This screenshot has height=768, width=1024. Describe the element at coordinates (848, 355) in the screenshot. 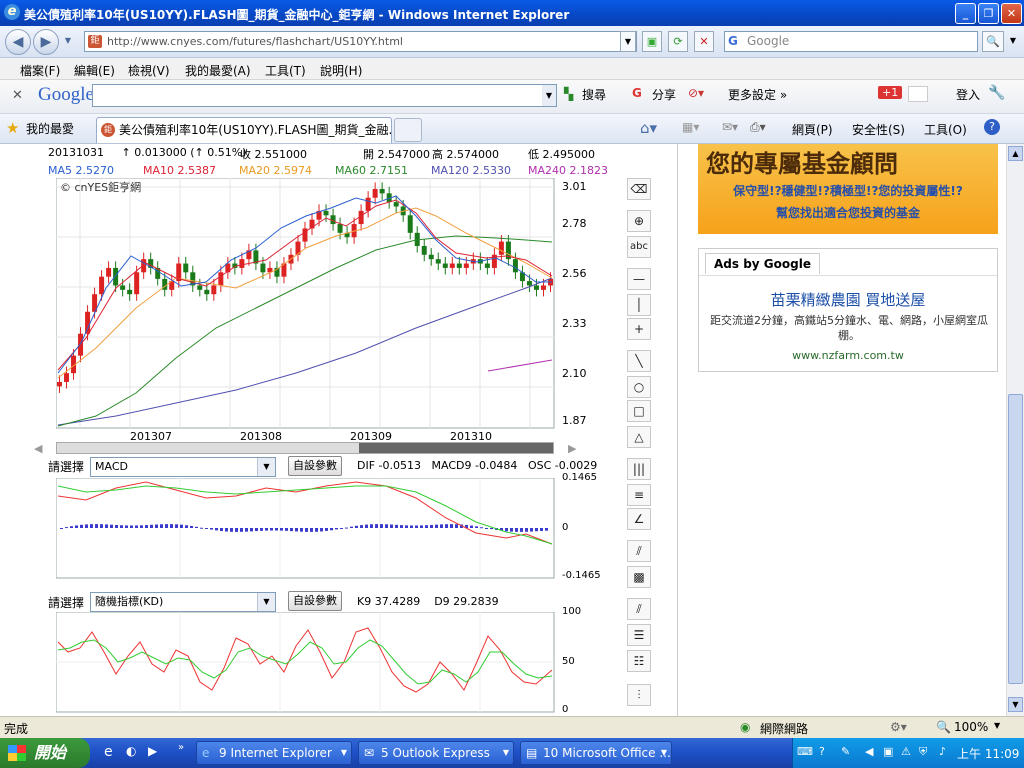

I see `ad-url: www.nzfarm.com.tw` at that location.